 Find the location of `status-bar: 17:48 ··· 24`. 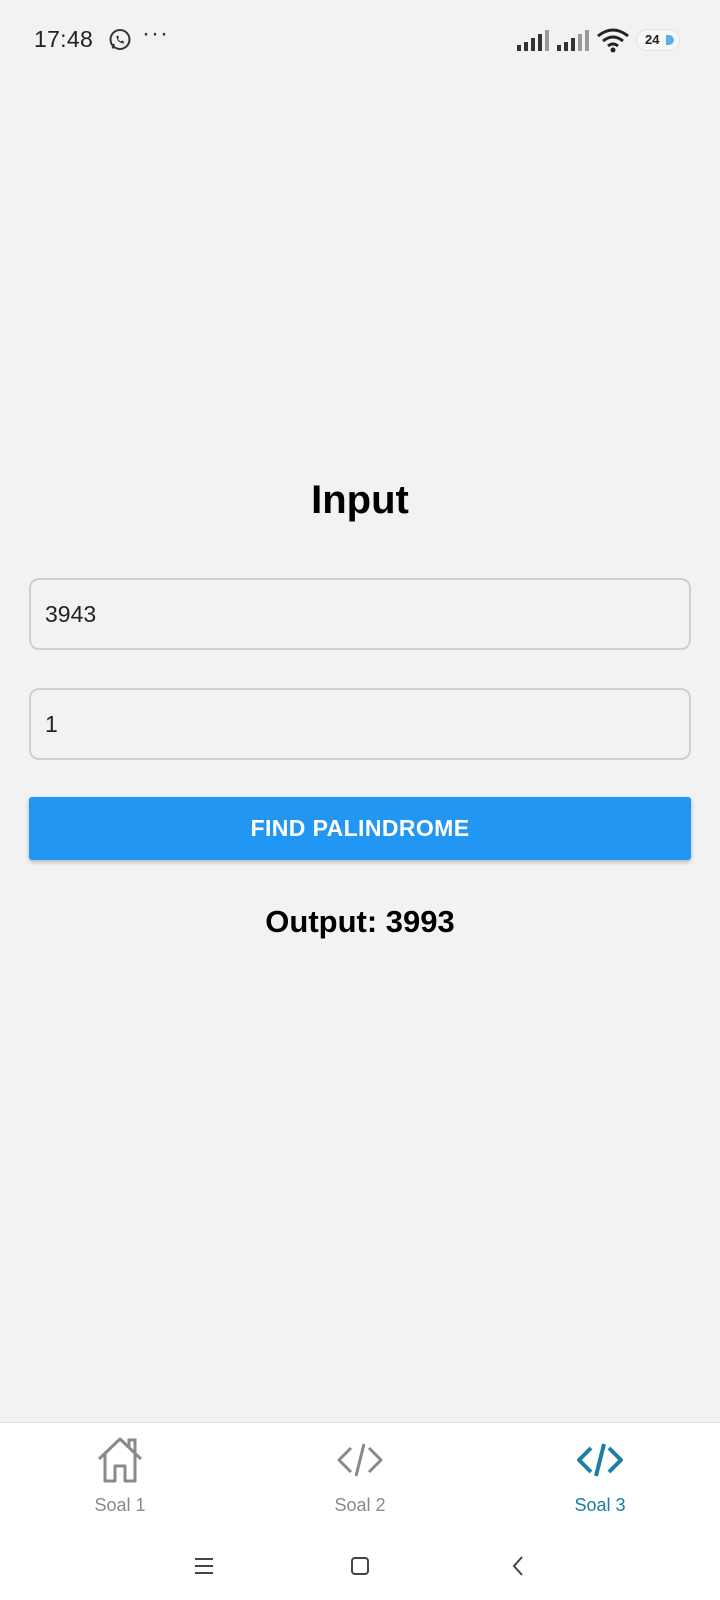

status-bar: 17:48 ··· 24 is located at coordinates (360, 42).